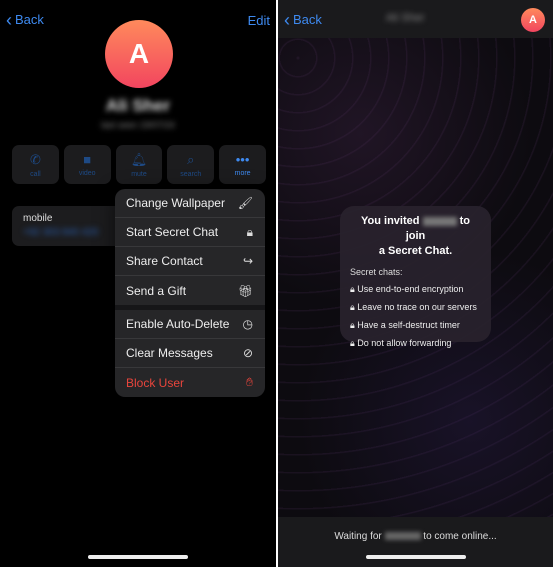 The width and height of the screenshot is (553, 567). Describe the element at coordinates (259, 20) in the screenshot. I see `edit-button: Edit` at that location.